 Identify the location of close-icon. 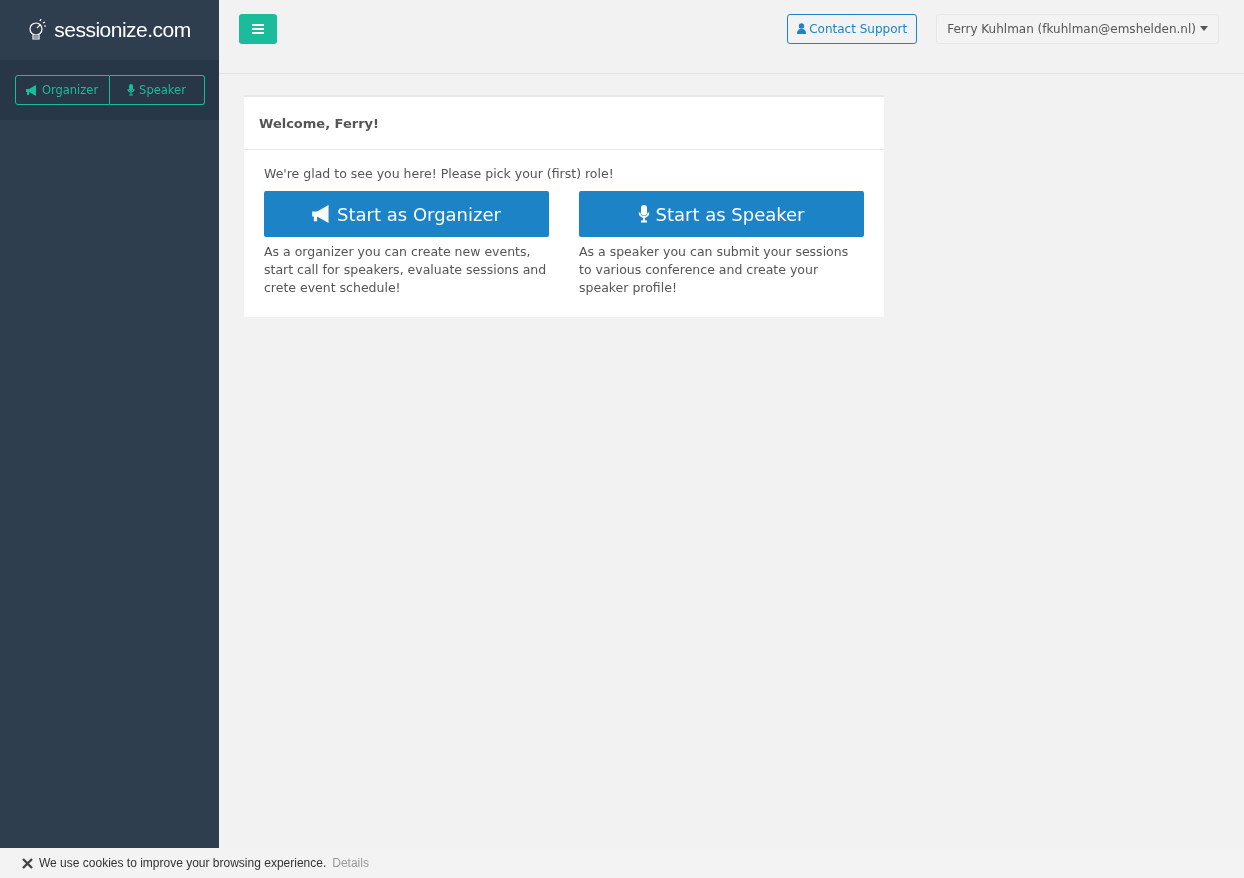
(27, 863).